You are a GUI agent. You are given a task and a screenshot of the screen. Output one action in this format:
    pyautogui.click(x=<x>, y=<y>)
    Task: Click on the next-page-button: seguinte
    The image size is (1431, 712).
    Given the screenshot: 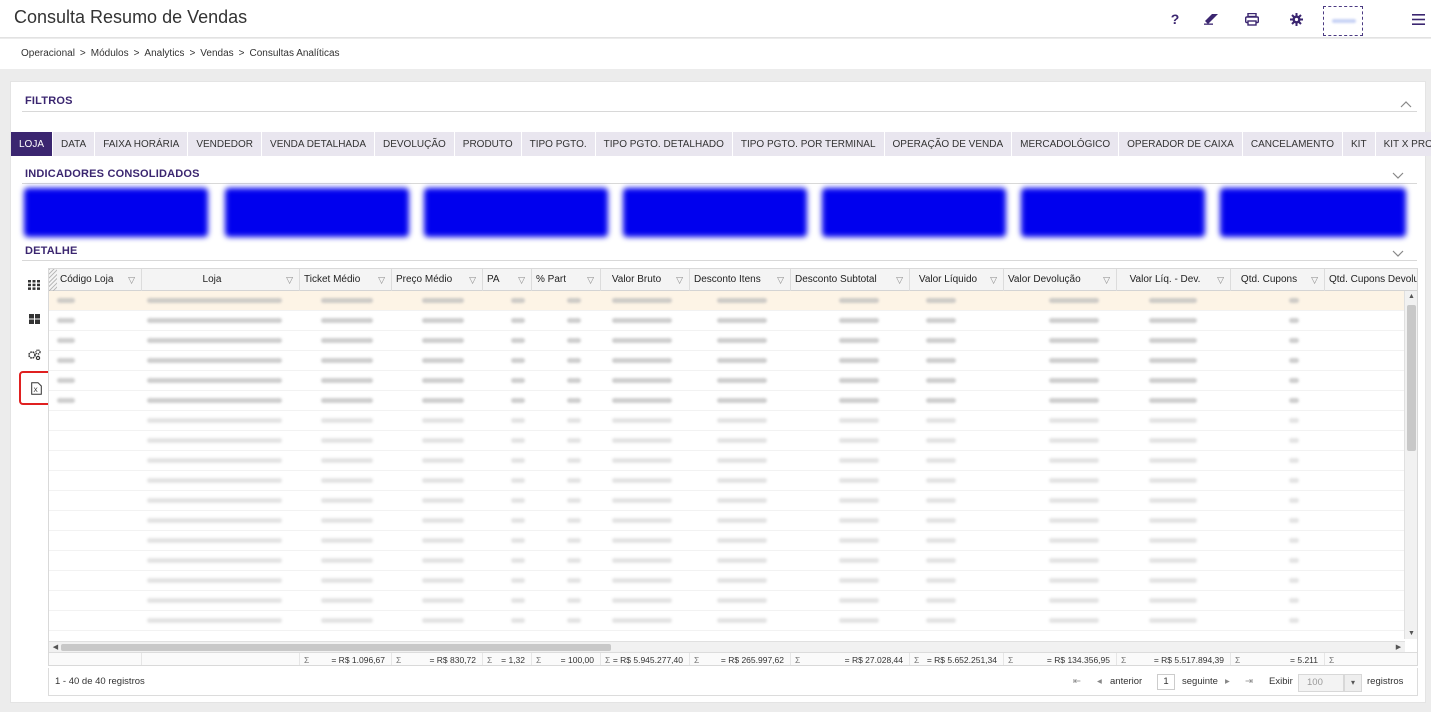 What is the action you would take?
    pyautogui.click(x=1200, y=681)
    